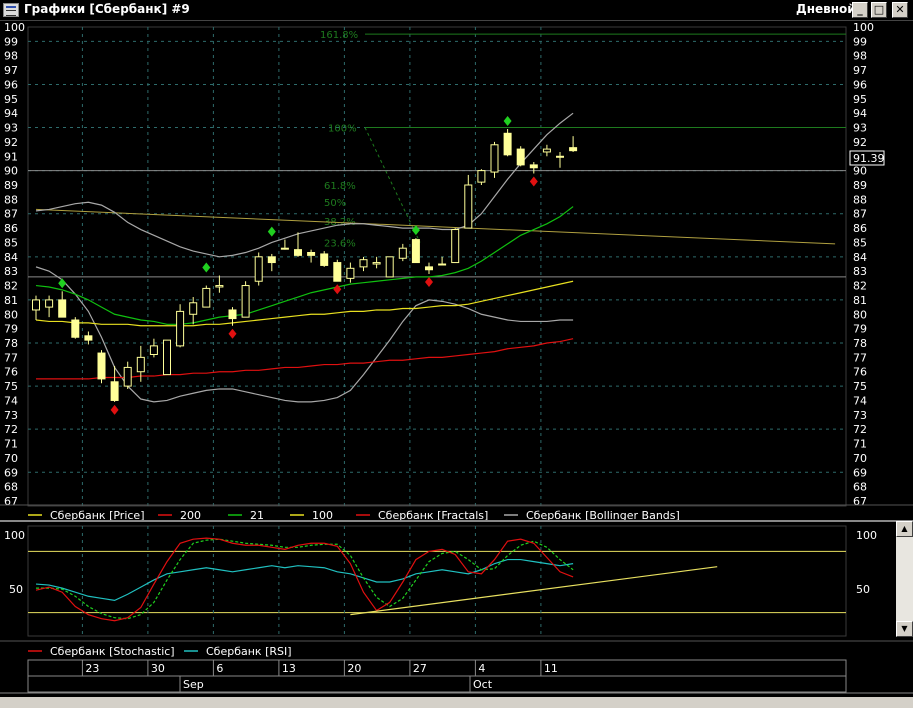  Describe the element at coordinates (481, 668) in the screenshot. I see `day-label: 4` at that location.